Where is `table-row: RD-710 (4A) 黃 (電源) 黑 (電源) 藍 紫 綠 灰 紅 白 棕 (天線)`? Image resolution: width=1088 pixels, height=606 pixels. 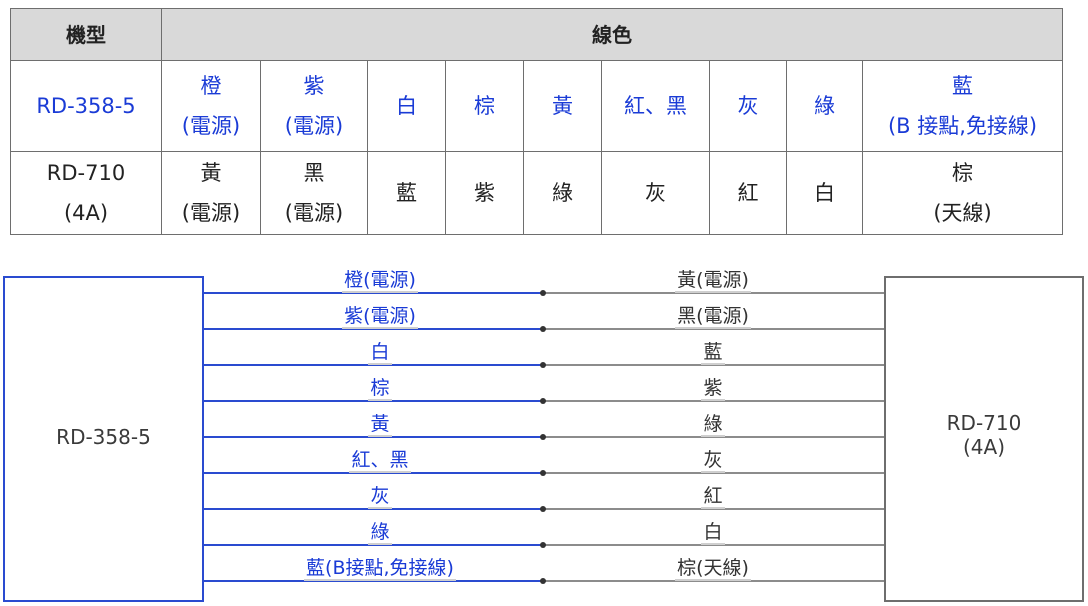 table-row: RD-710 (4A) 黃 (電源) 黑 (電源) 藍 紫 綠 灰 紅 白 棕 (天線) is located at coordinates (537, 193).